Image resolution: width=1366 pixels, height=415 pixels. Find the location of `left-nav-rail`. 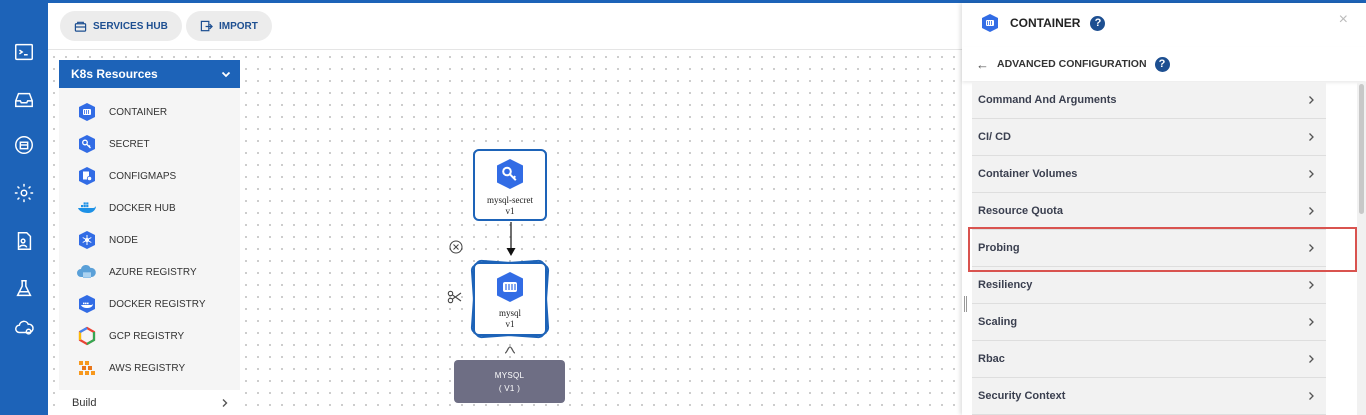

left-nav-rail is located at coordinates (24, 207).